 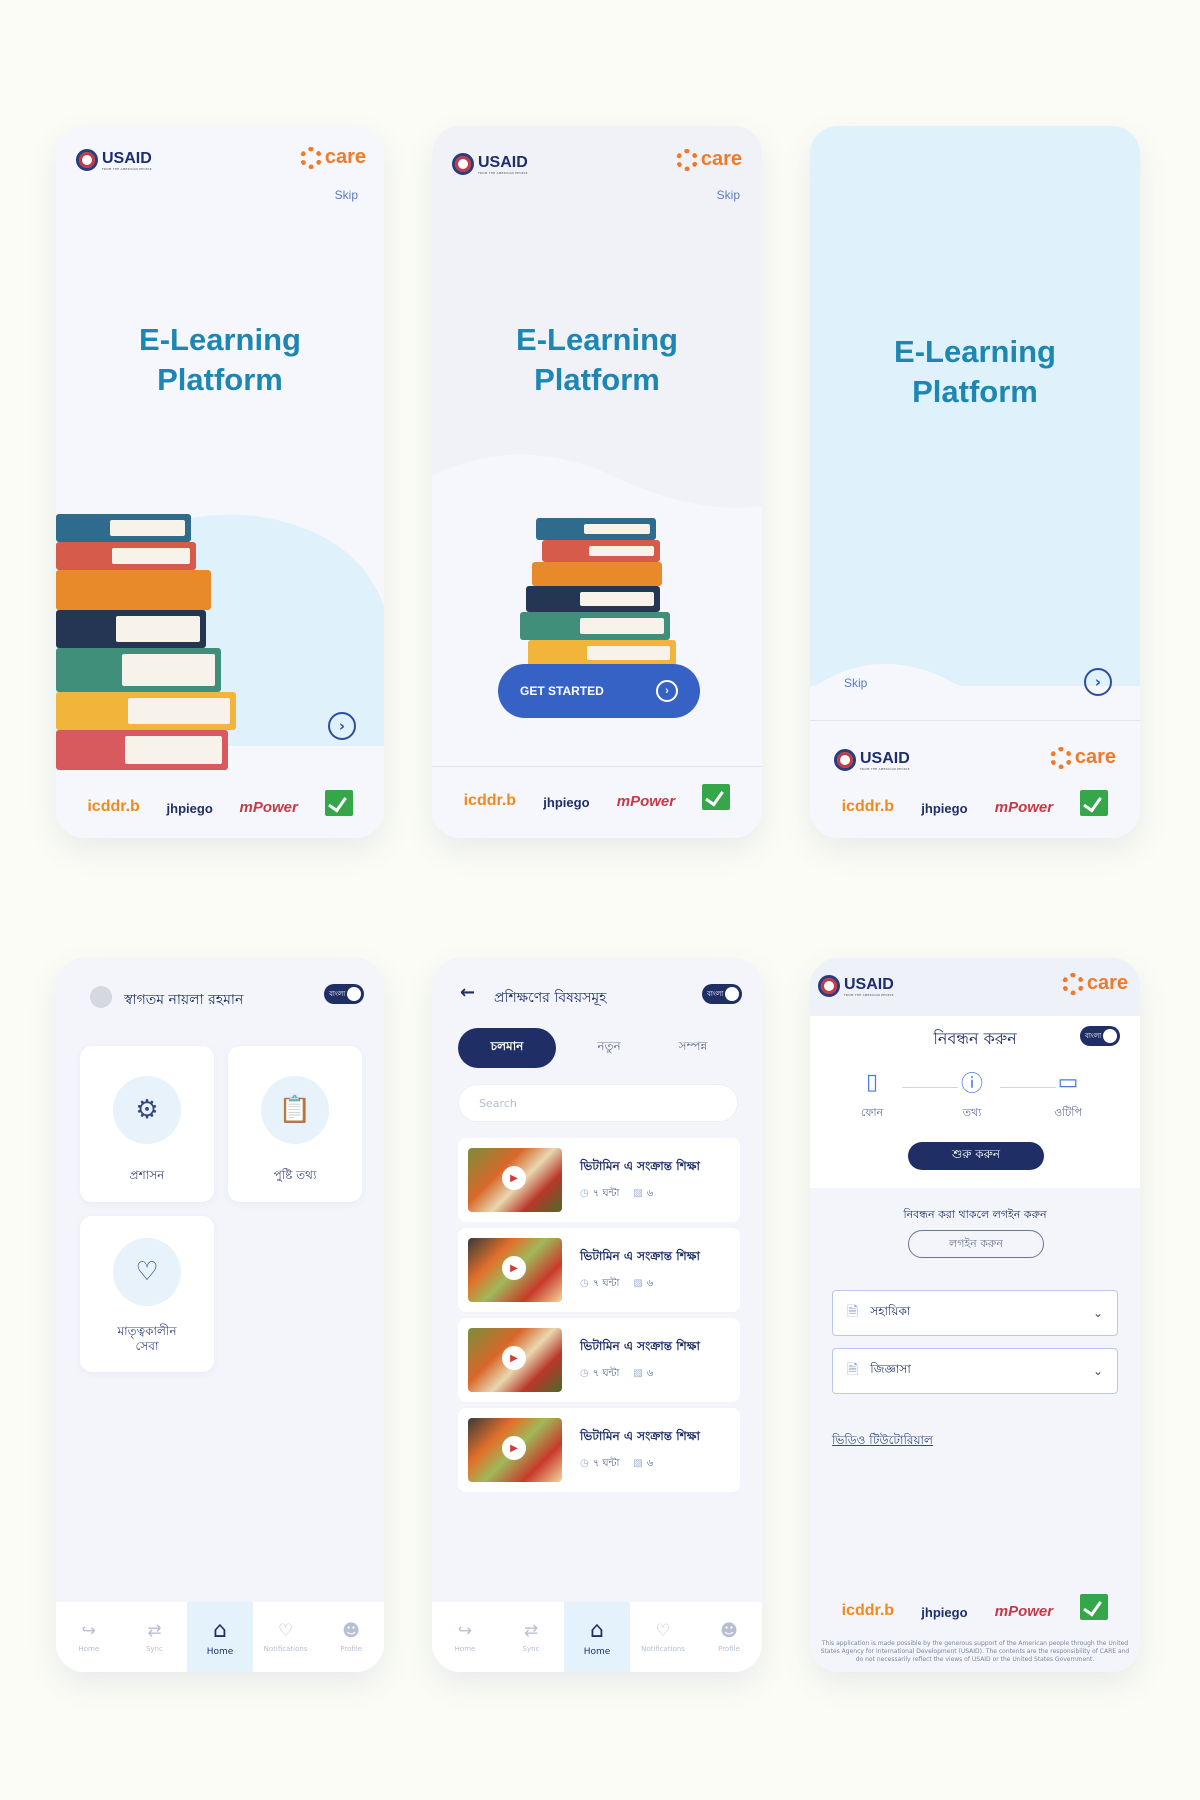 What do you see at coordinates (597, 359) in the screenshot?
I see `app-title: E-Learning Platform` at bounding box center [597, 359].